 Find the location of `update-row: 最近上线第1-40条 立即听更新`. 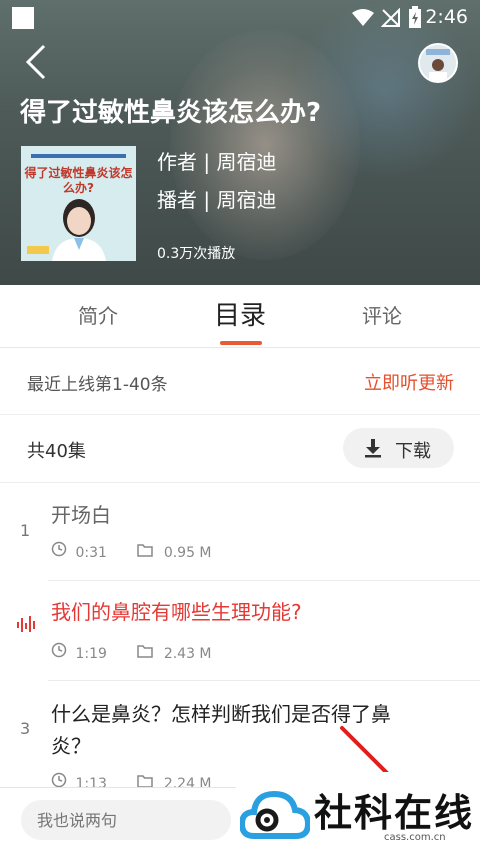

update-row: 最近上线第1-40条 立即听更新 is located at coordinates (240, 381).